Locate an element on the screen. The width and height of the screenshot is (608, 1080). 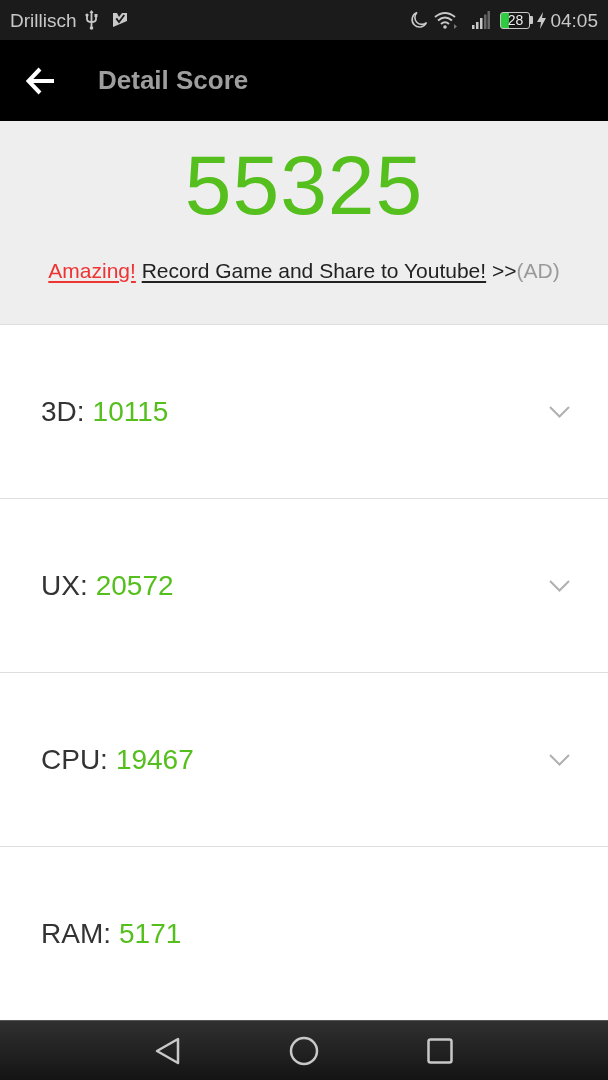
ad-link: Amazing! Record Game and Share to Youtube! >>(AD) is located at coordinates (304, 271).